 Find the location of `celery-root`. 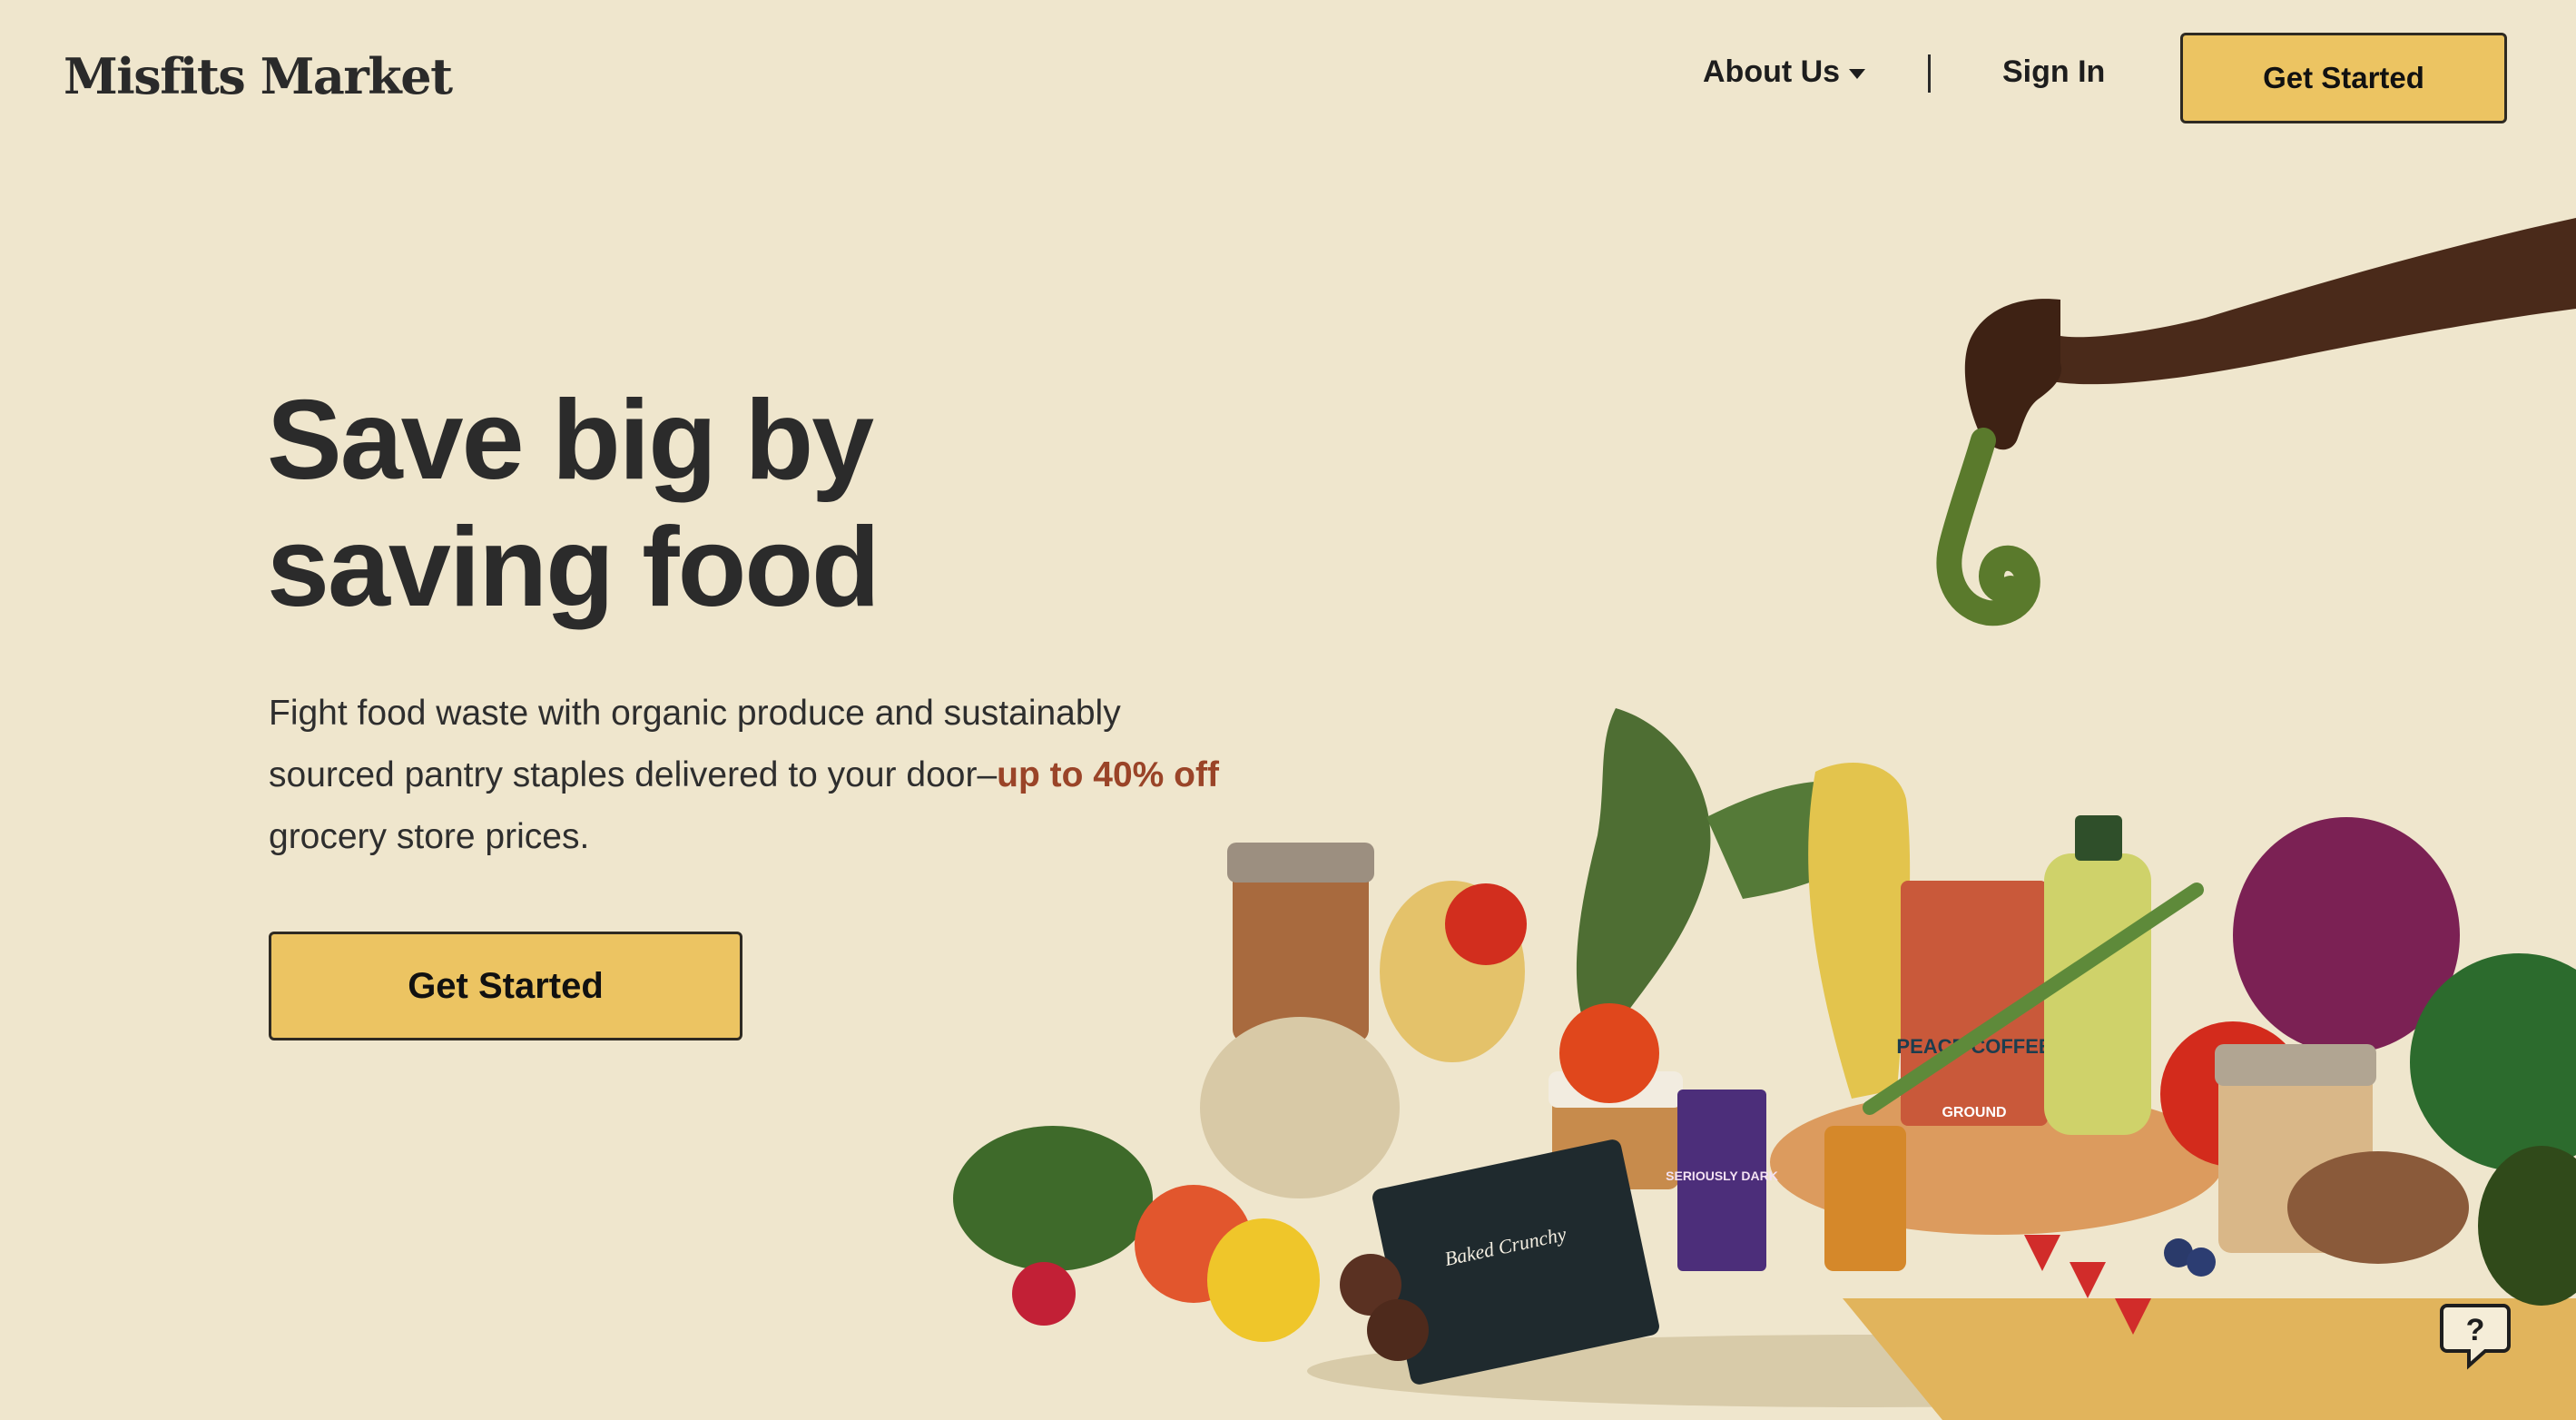

celery-root is located at coordinates (1300, 1107).